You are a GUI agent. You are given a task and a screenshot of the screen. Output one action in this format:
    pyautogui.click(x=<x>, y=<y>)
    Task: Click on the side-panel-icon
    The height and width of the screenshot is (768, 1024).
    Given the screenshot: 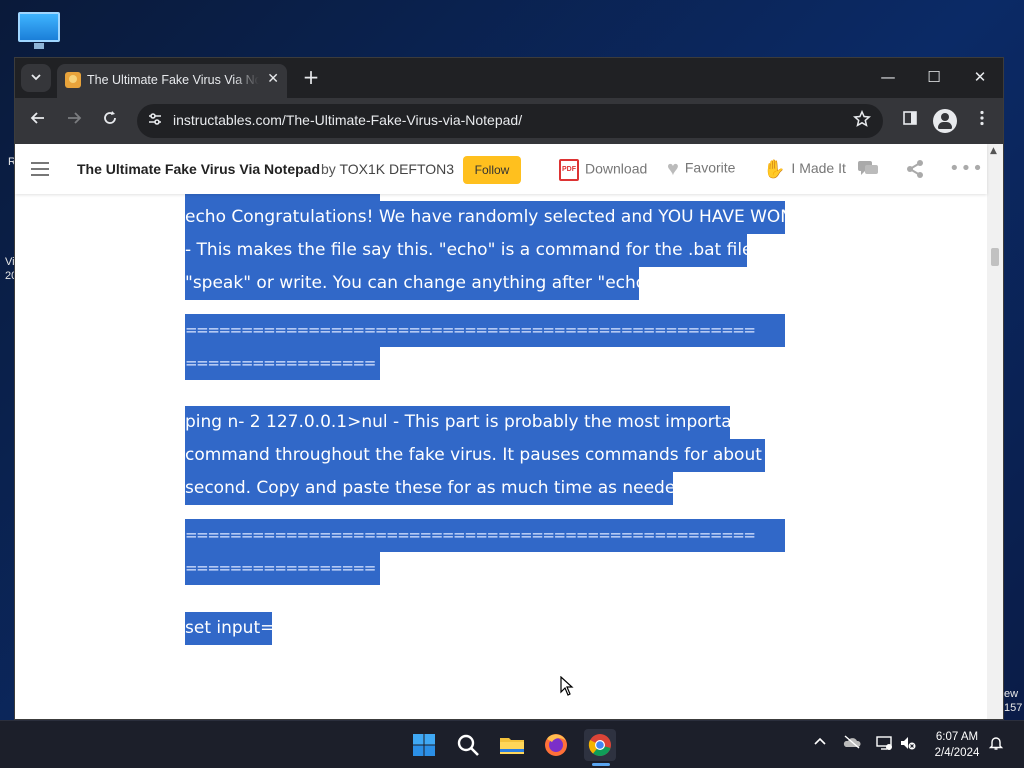 What is the action you would take?
    pyautogui.click(x=910, y=118)
    